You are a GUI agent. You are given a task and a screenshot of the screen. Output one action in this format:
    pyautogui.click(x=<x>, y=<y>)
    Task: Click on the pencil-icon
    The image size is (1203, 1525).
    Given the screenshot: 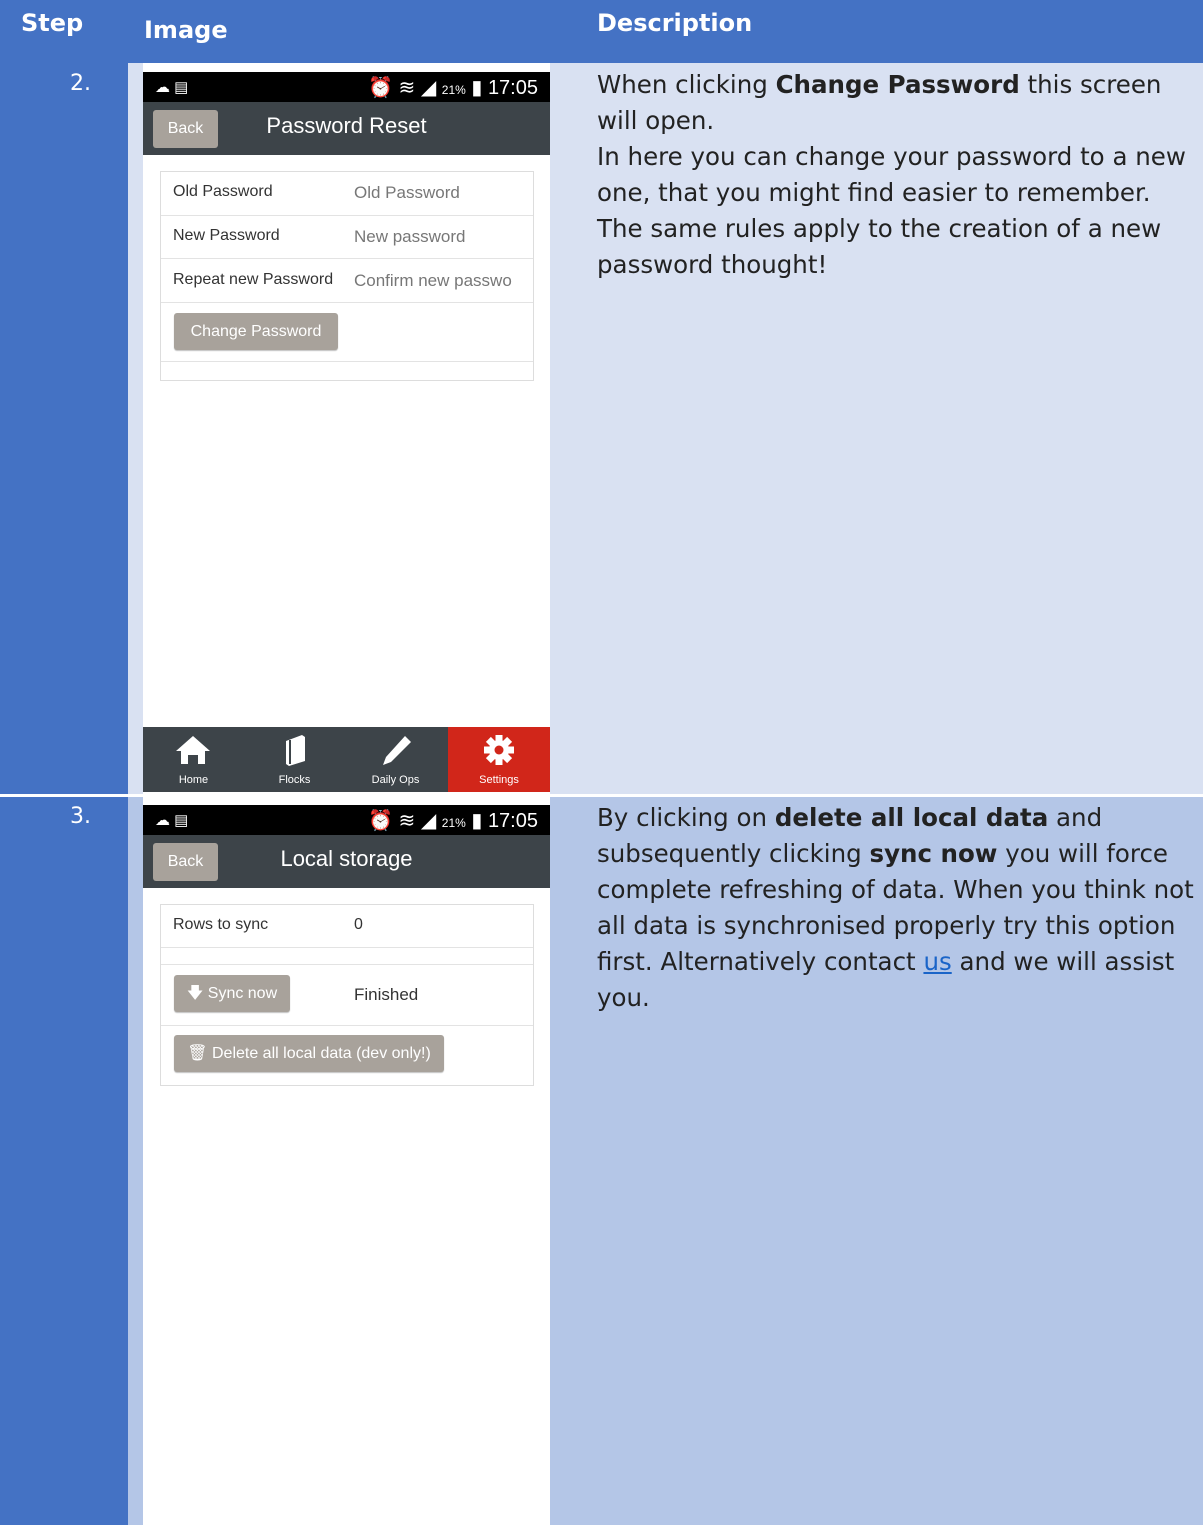 What is the action you would take?
    pyautogui.click(x=397, y=750)
    